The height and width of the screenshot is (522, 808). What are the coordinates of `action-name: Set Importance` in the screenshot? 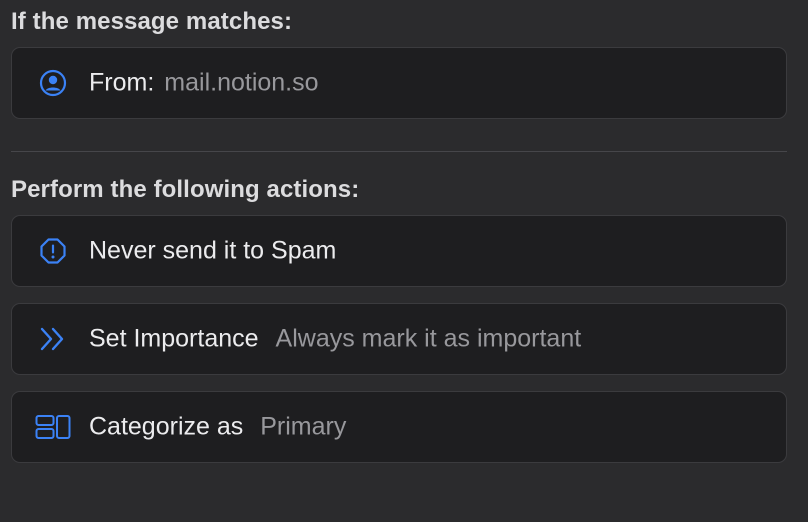 It's located at (174, 338).